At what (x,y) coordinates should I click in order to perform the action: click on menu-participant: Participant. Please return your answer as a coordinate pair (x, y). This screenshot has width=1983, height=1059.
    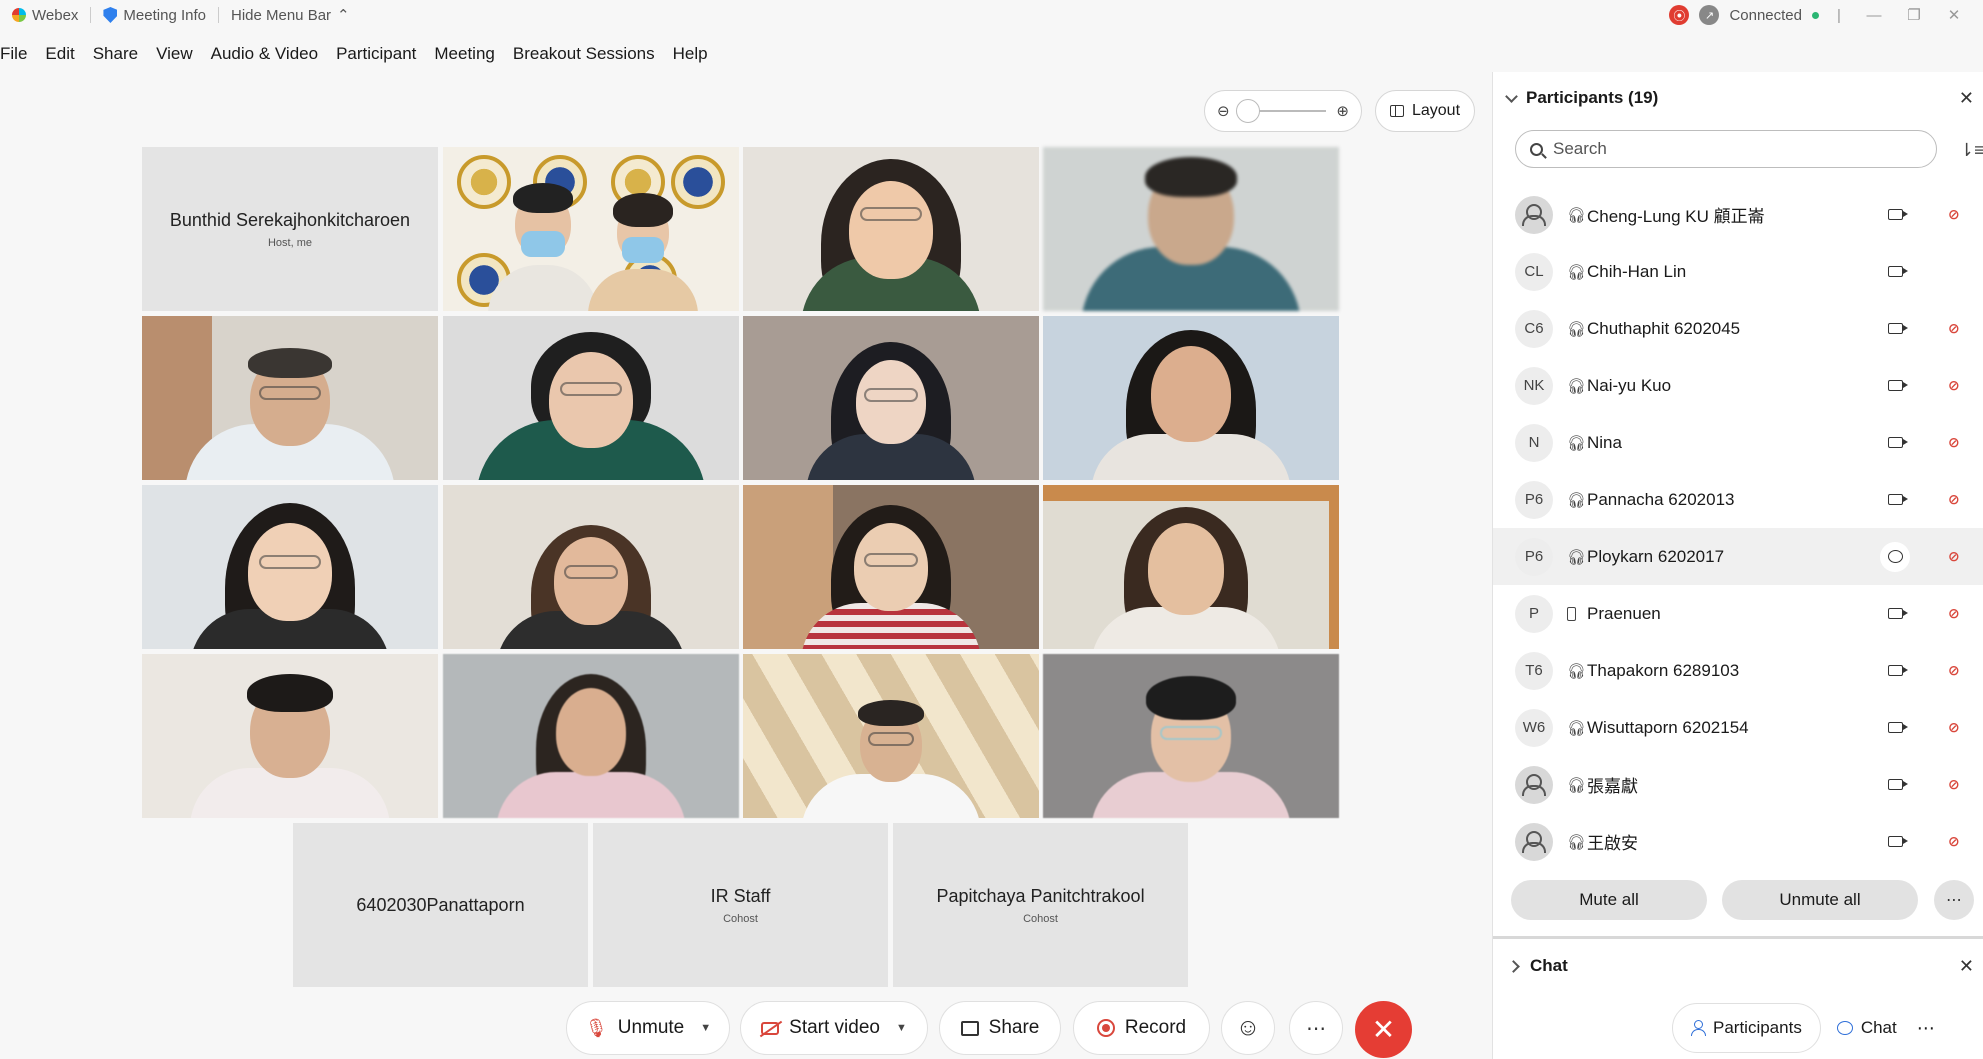
    Looking at the image, I should click on (376, 54).